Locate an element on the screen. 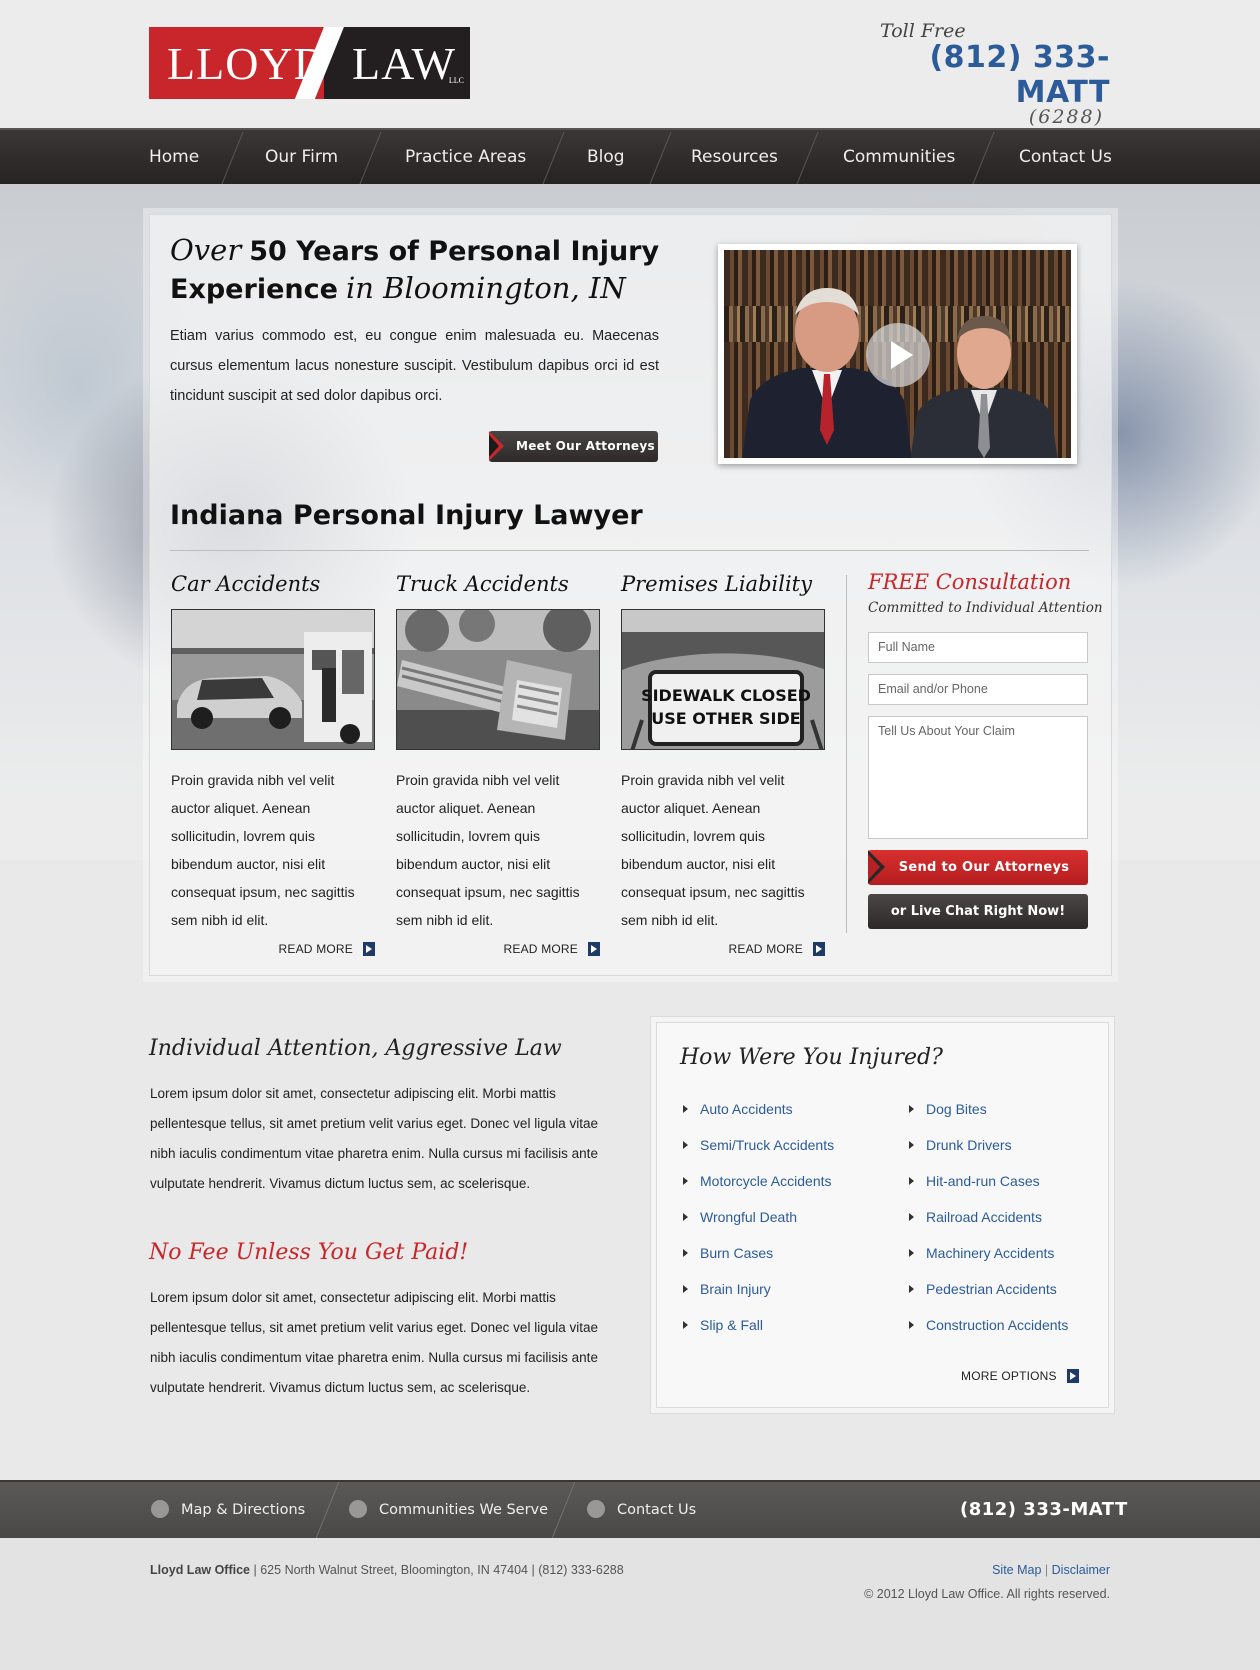 The width and height of the screenshot is (1260, 1670). nav-home: Home is located at coordinates (174, 157).